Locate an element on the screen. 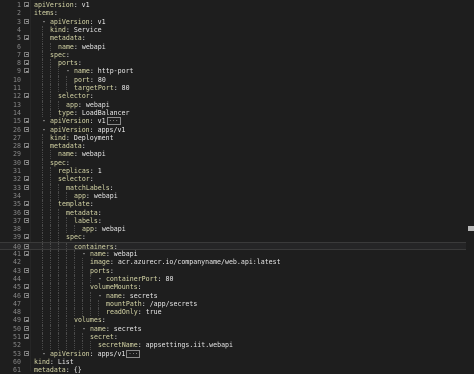  line-number: 9 is located at coordinates (19, 71).